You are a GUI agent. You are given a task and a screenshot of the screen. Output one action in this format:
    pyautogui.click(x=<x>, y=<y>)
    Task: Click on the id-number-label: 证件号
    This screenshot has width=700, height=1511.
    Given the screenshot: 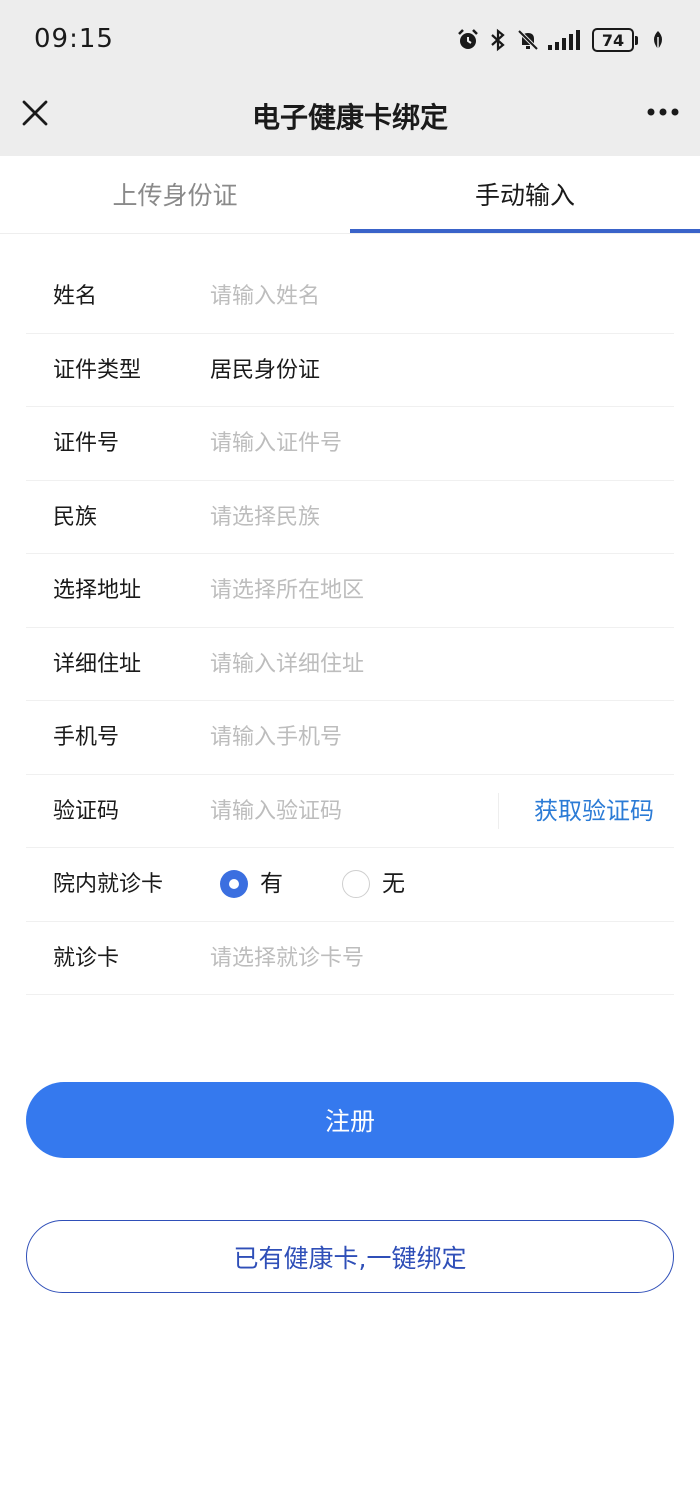 What is the action you would take?
    pyautogui.click(x=86, y=443)
    